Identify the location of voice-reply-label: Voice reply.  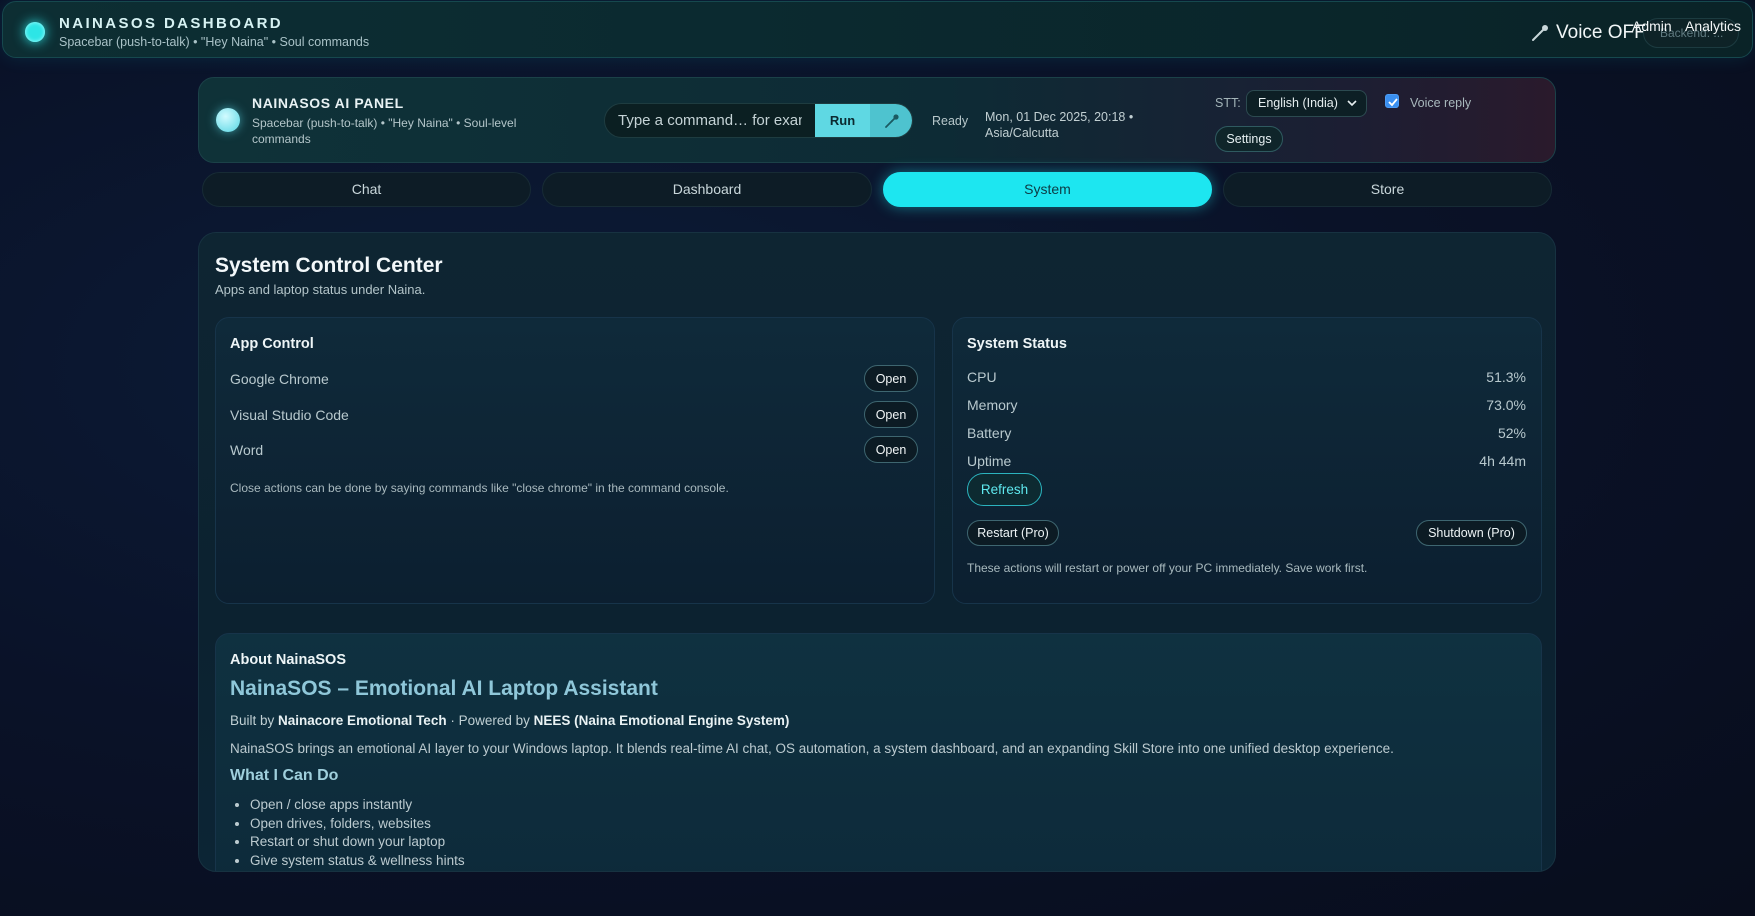
(1441, 103).